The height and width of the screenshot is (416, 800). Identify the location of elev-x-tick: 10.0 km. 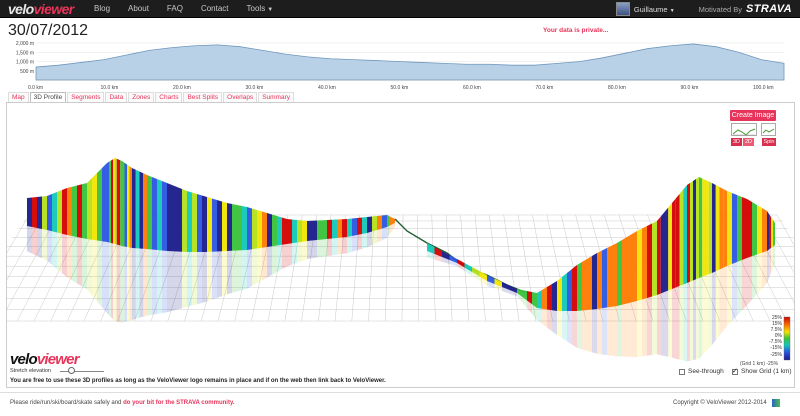
(110, 88).